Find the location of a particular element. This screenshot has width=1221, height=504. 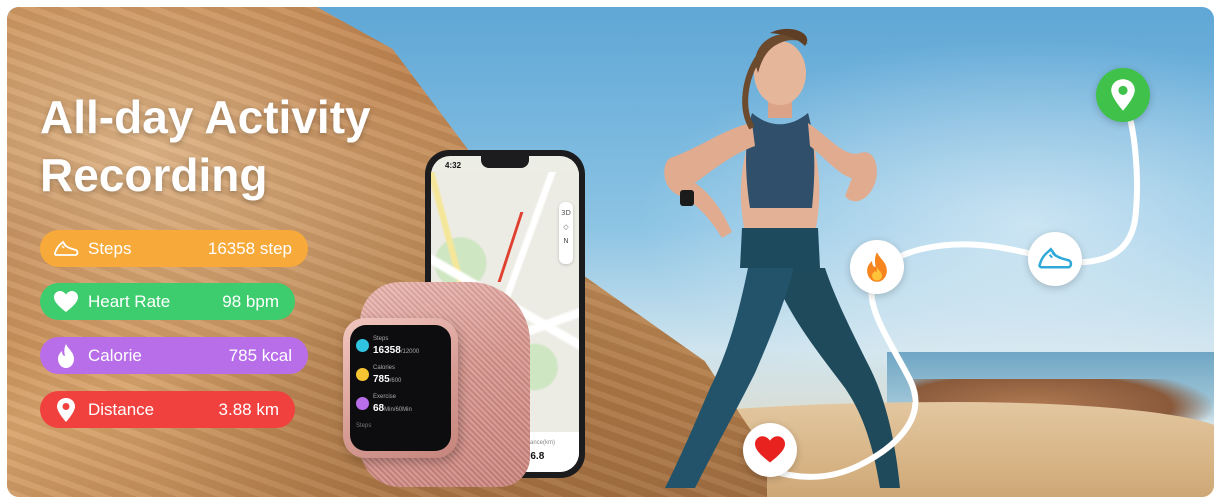

stat-value: 98 bpm is located at coordinates (250, 301).